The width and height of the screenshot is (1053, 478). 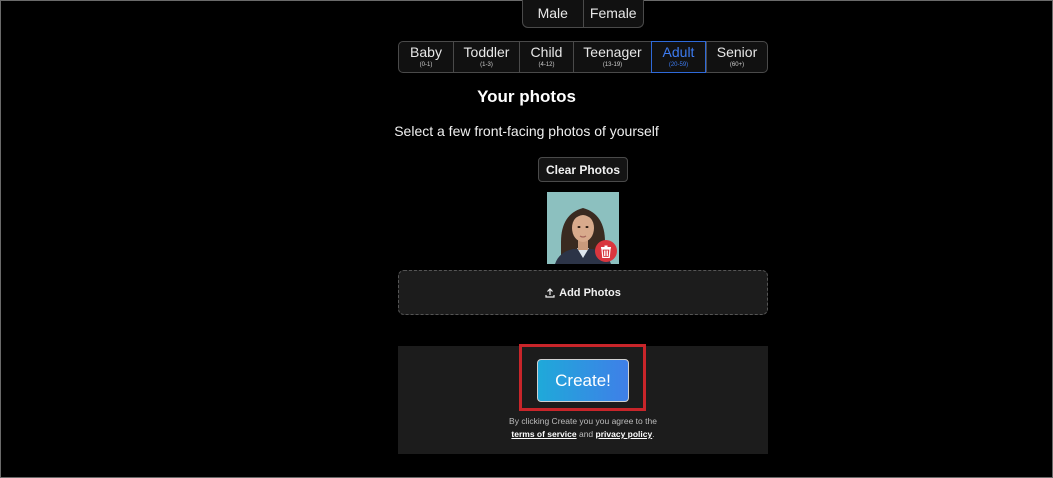 What do you see at coordinates (590, 292) in the screenshot?
I see `add-photos-label: Add Photos` at bounding box center [590, 292].